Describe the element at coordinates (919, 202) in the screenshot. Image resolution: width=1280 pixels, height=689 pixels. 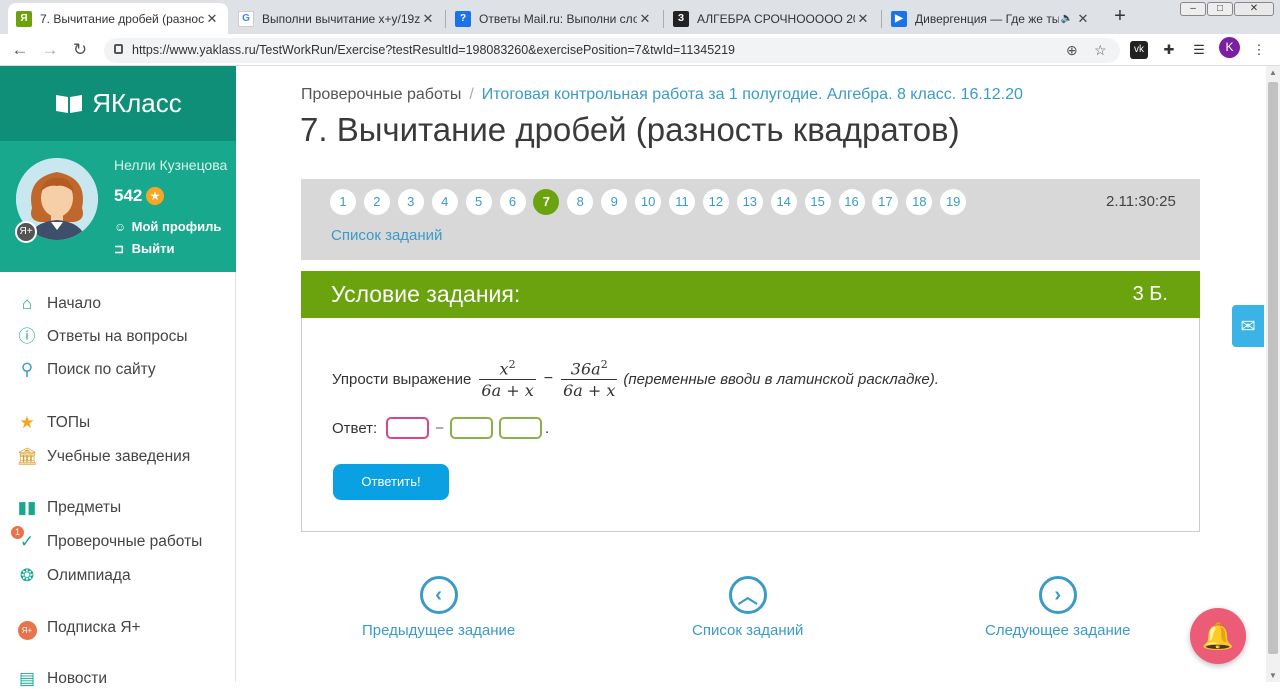
I see `task-number-18: 18` at that location.